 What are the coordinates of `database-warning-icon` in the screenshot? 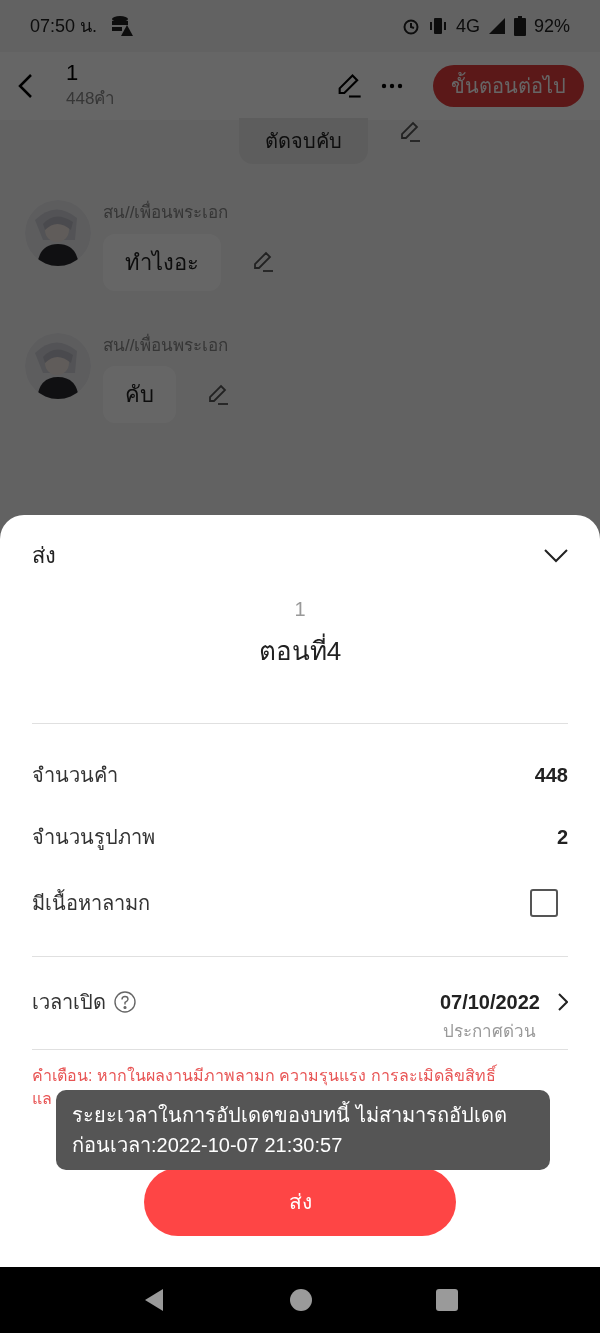 It's located at (122, 26).